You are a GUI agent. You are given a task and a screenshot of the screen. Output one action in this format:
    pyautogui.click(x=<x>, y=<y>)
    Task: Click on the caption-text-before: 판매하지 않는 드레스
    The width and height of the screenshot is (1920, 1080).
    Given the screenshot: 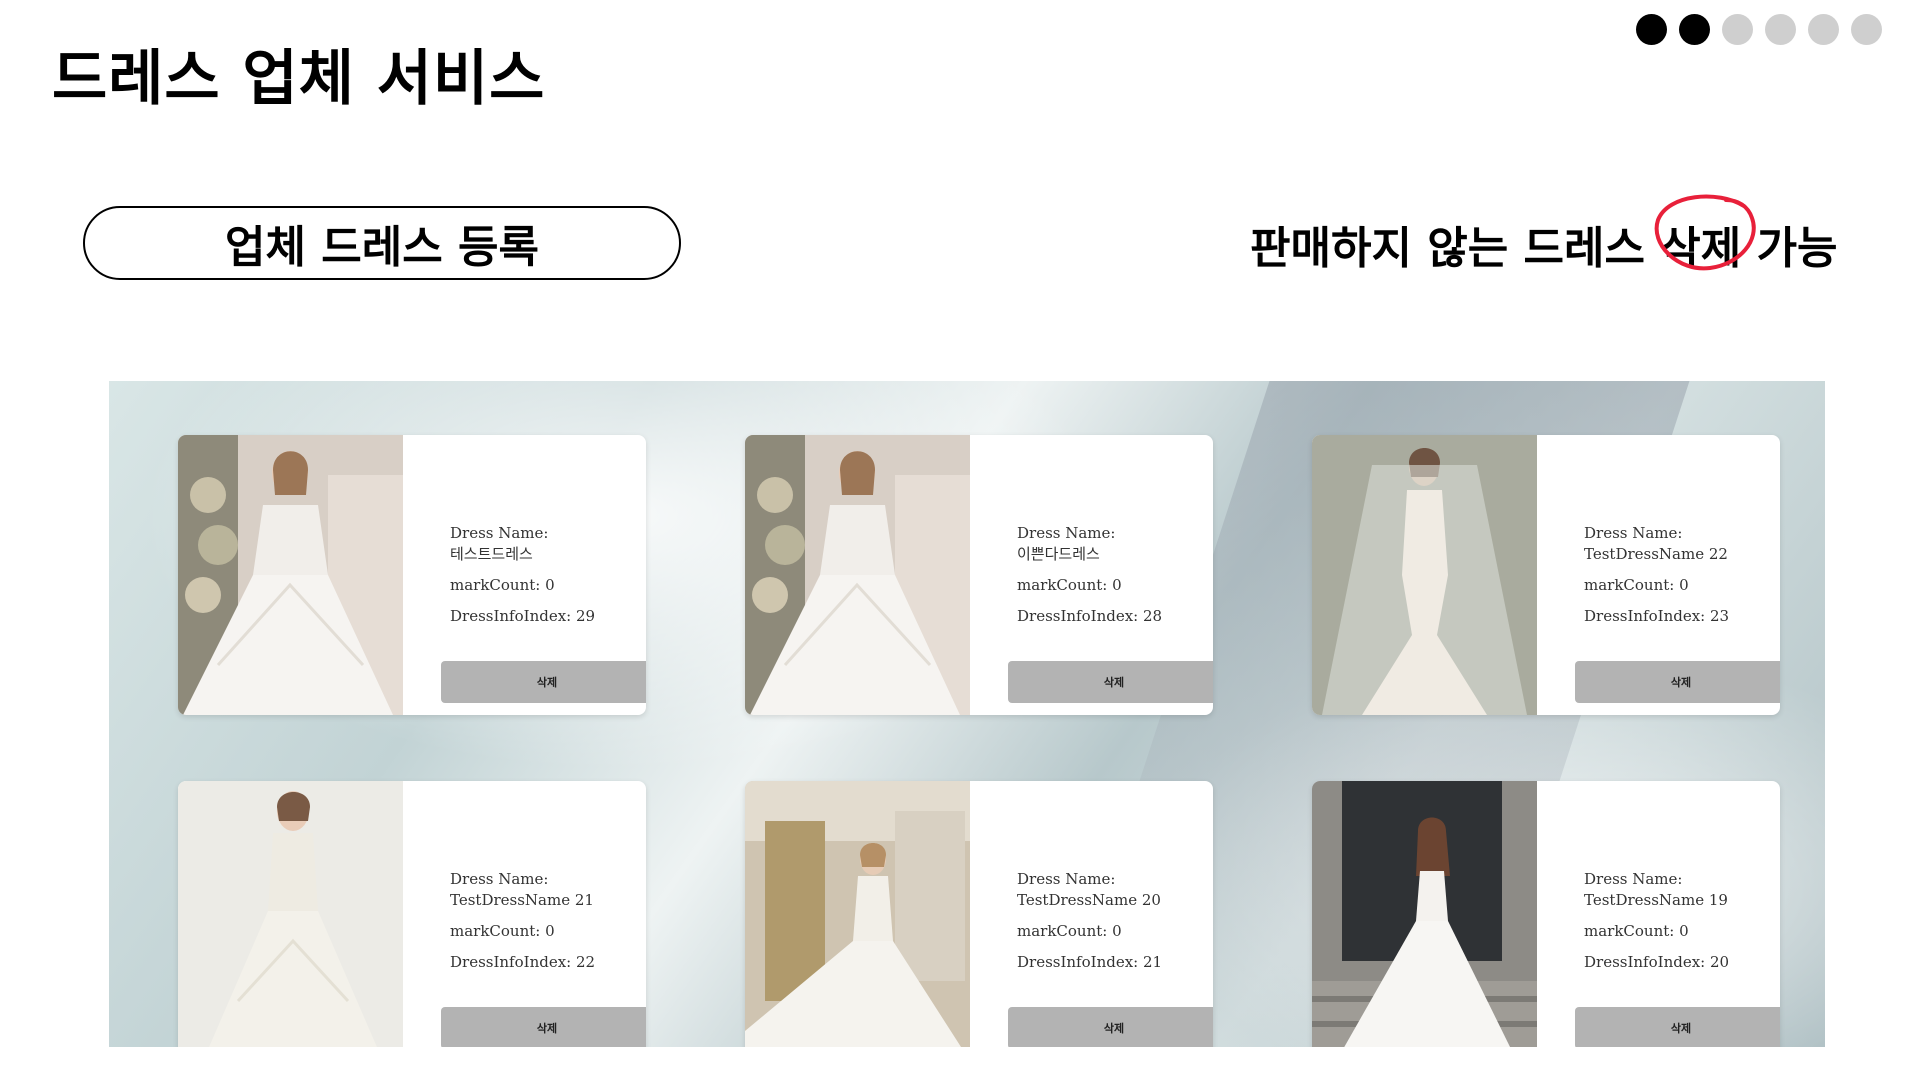 What is the action you would take?
    pyautogui.click(x=1455, y=248)
    